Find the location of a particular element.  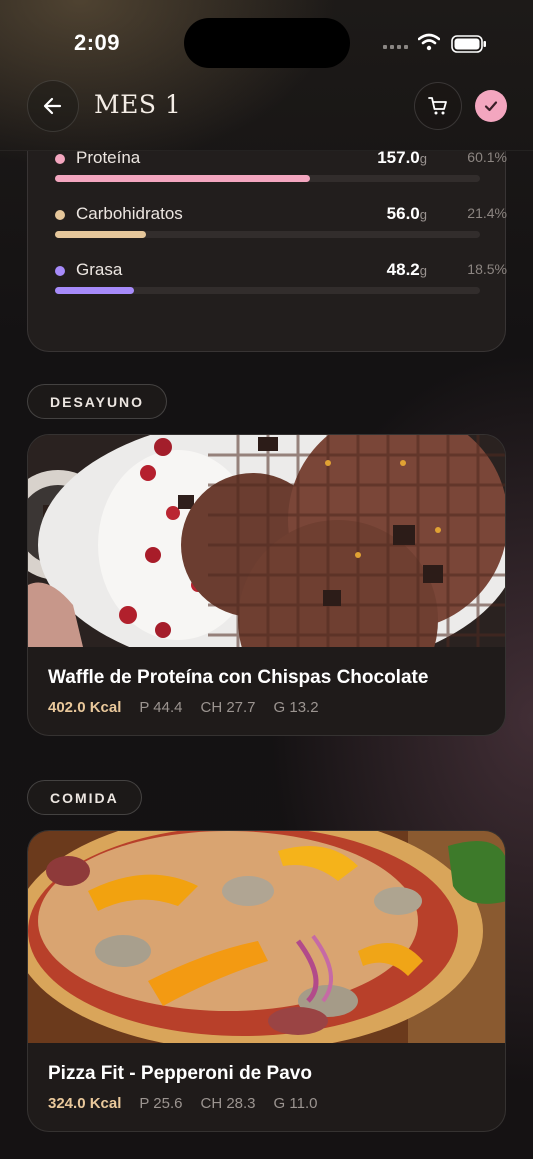

meal-protein: P 25.6 is located at coordinates (161, 1103).